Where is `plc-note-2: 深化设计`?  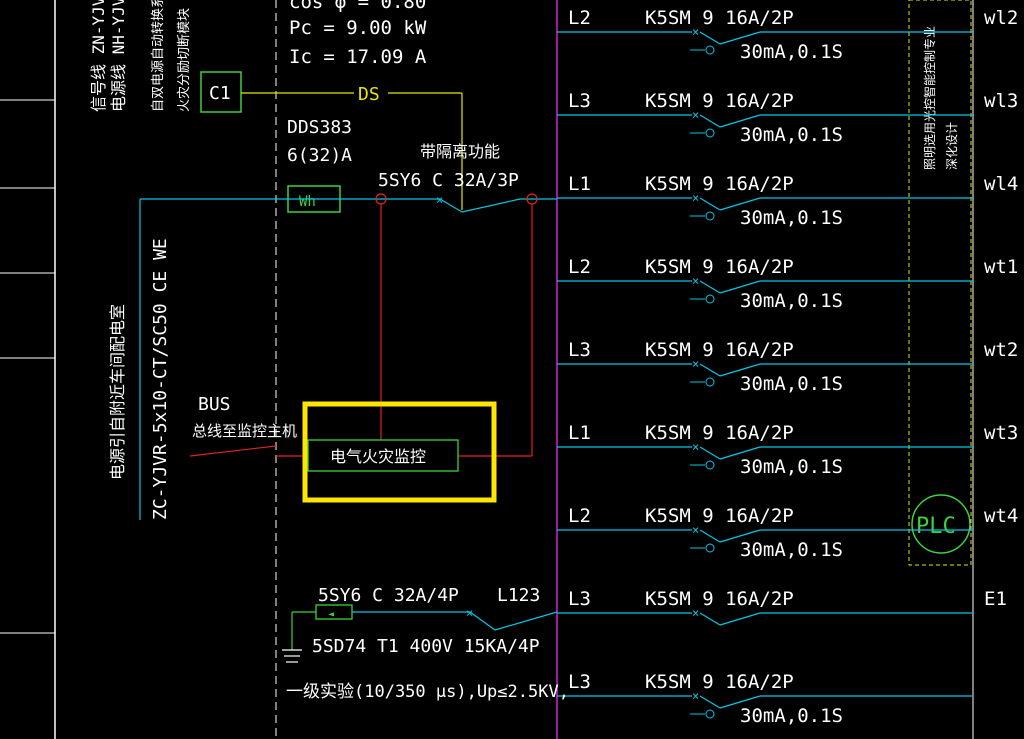 plc-note-2: 深化设计 is located at coordinates (952, 146).